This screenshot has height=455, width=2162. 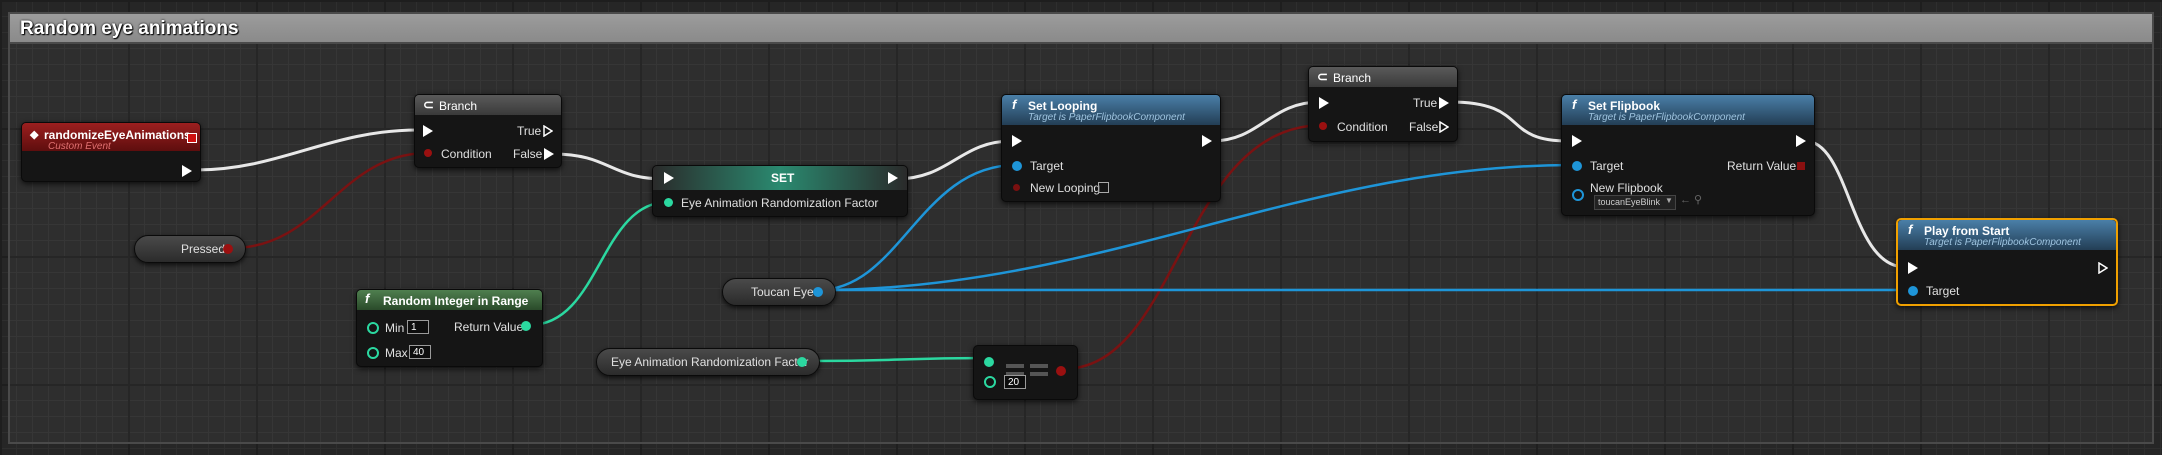 What do you see at coordinates (1801, 141) in the screenshot?
I see `set-flipbook-exec-out-pin` at bounding box center [1801, 141].